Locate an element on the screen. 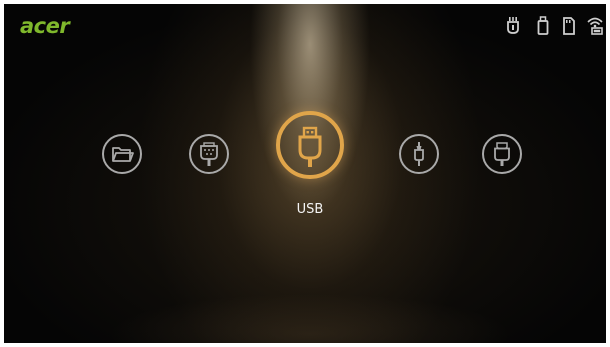 The image size is (610, 347). av-jack-icon is located at coordinates (419, 154).